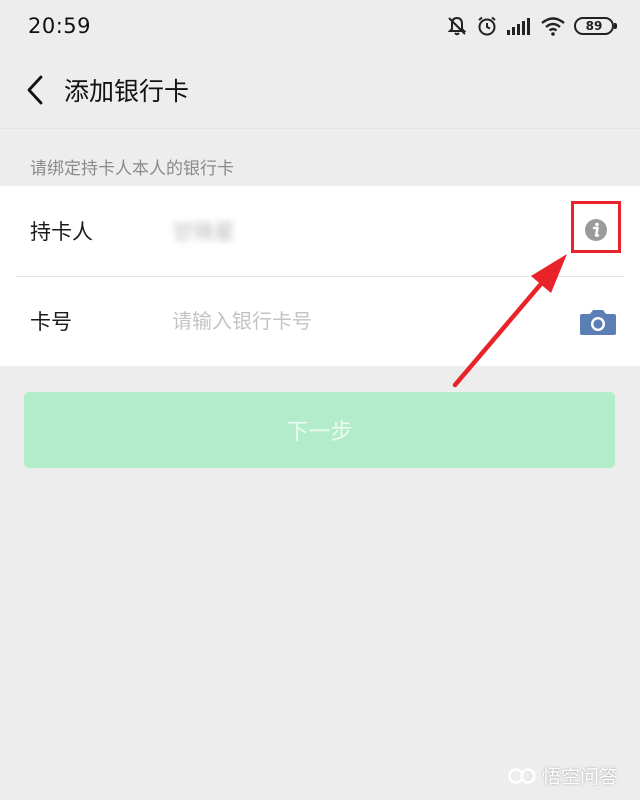  What do you see at coordinates (487, 26) in the screenshot?
I see `alarm-icon` at bounding box center [487, 26].